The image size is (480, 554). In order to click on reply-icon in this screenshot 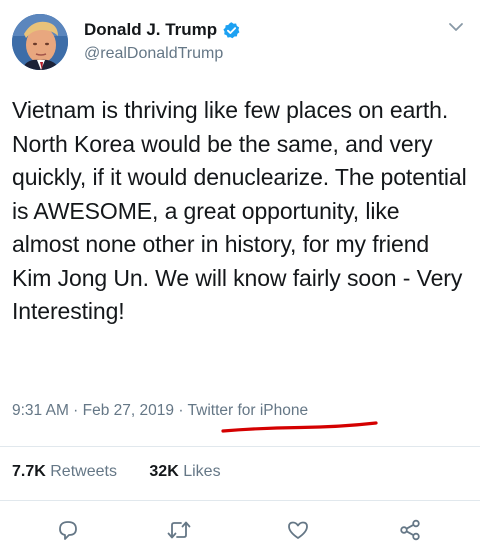, I will do `click(68, 530)`.